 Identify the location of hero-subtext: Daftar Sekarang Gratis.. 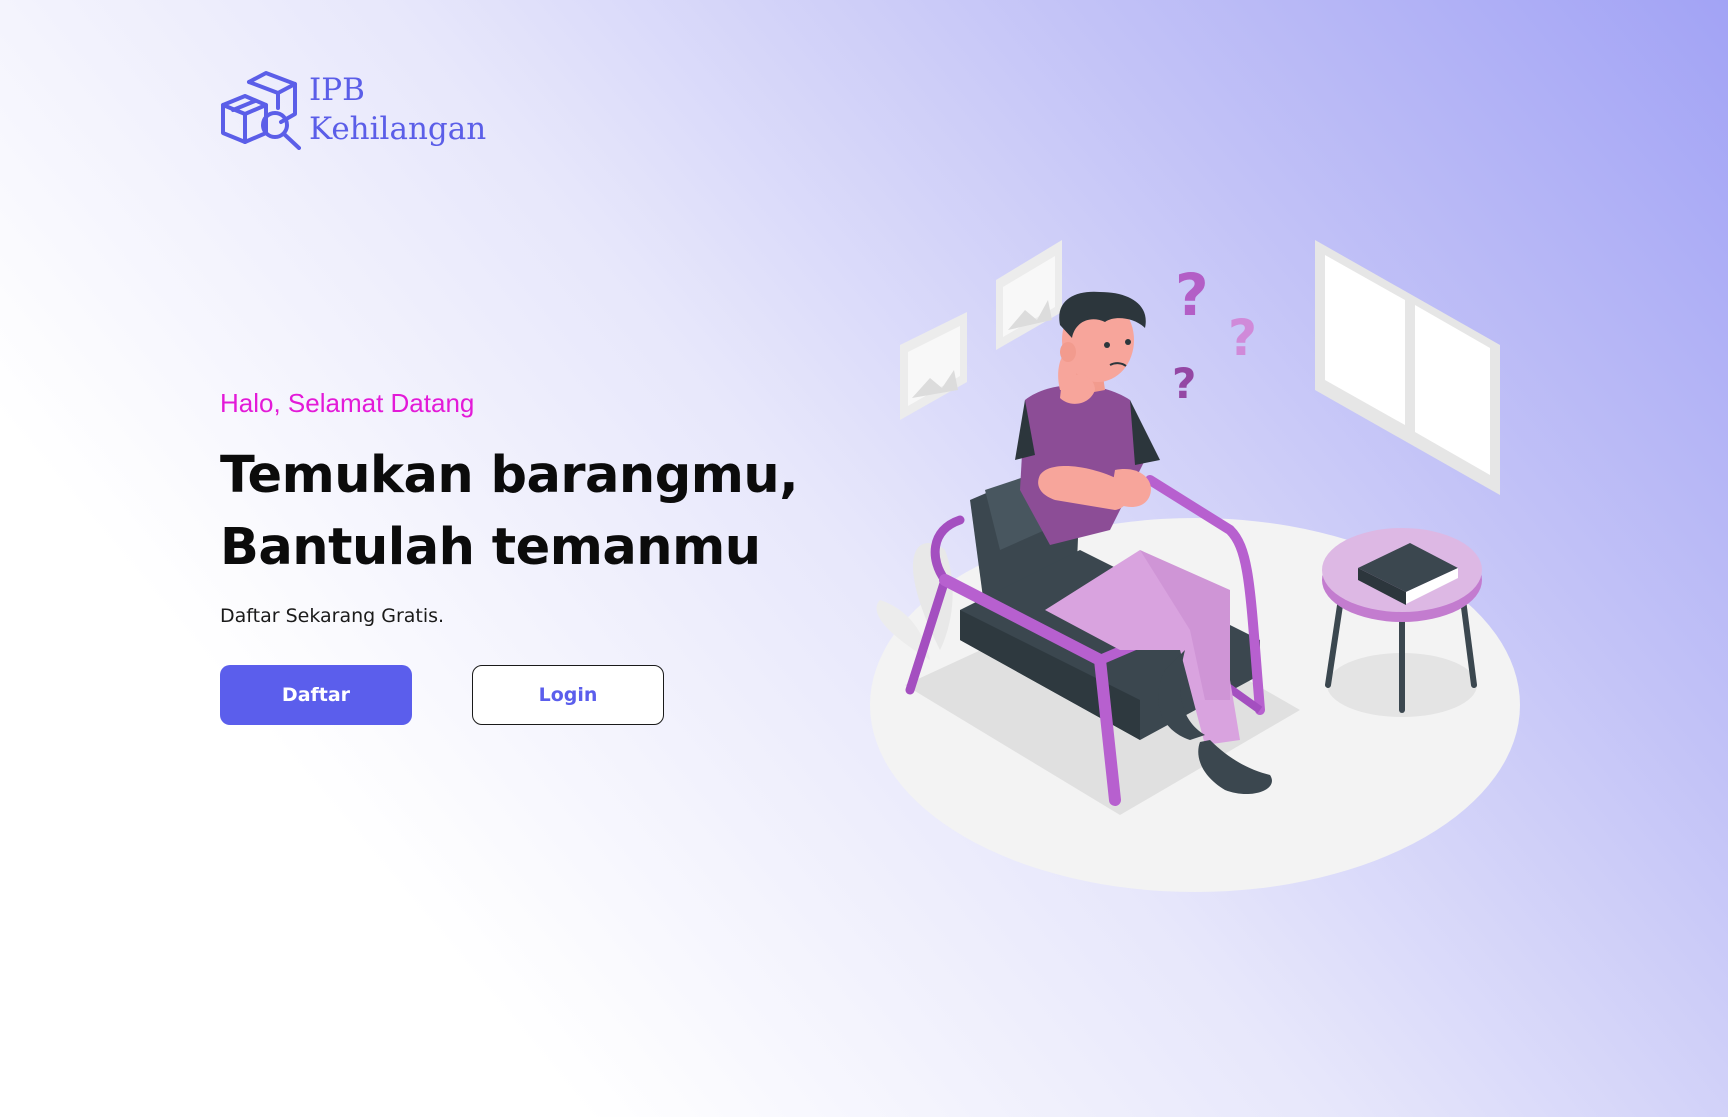
(332, 616).